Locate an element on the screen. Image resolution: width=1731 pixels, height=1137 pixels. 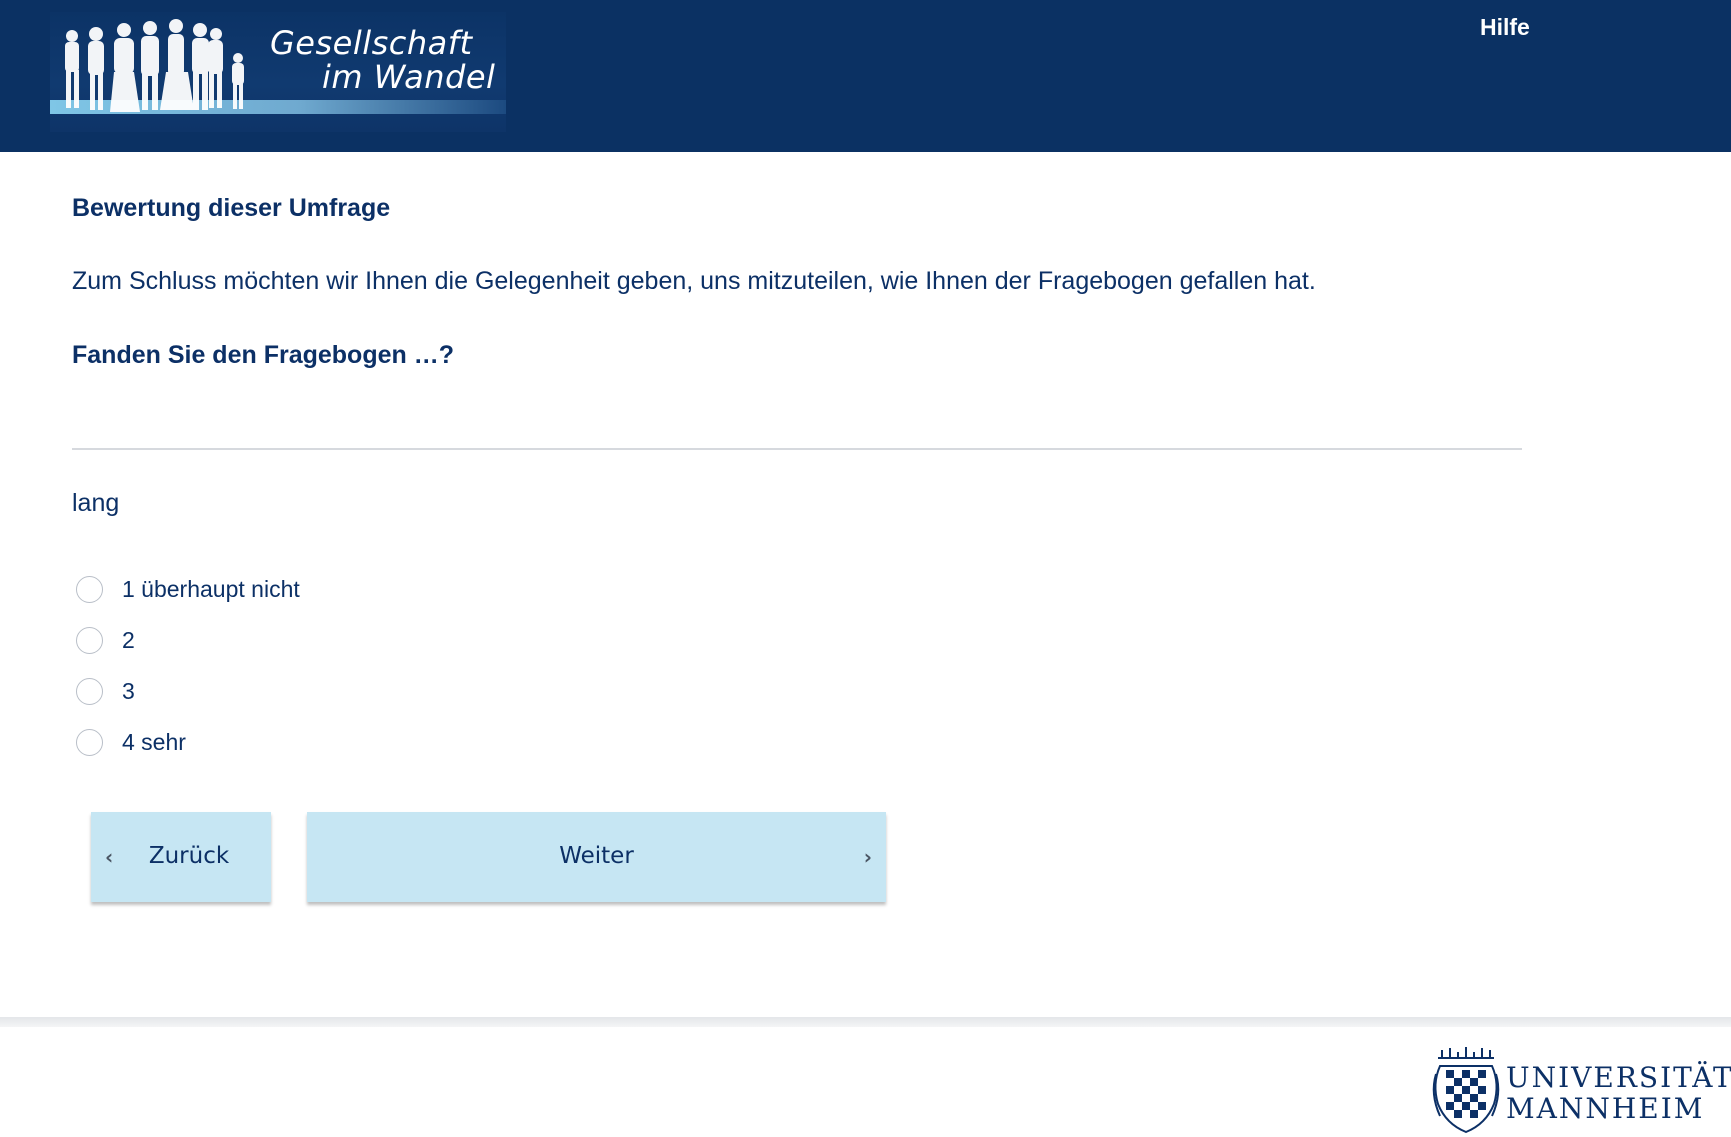
item-label: lang is located at coordinates (96, 503).